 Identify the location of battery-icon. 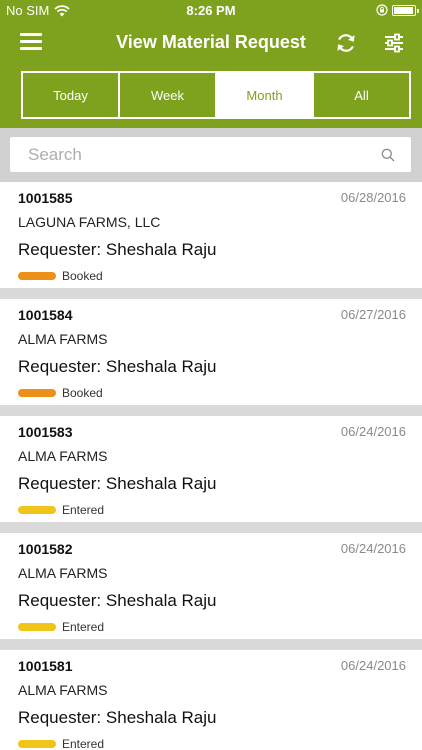
(405, 10).